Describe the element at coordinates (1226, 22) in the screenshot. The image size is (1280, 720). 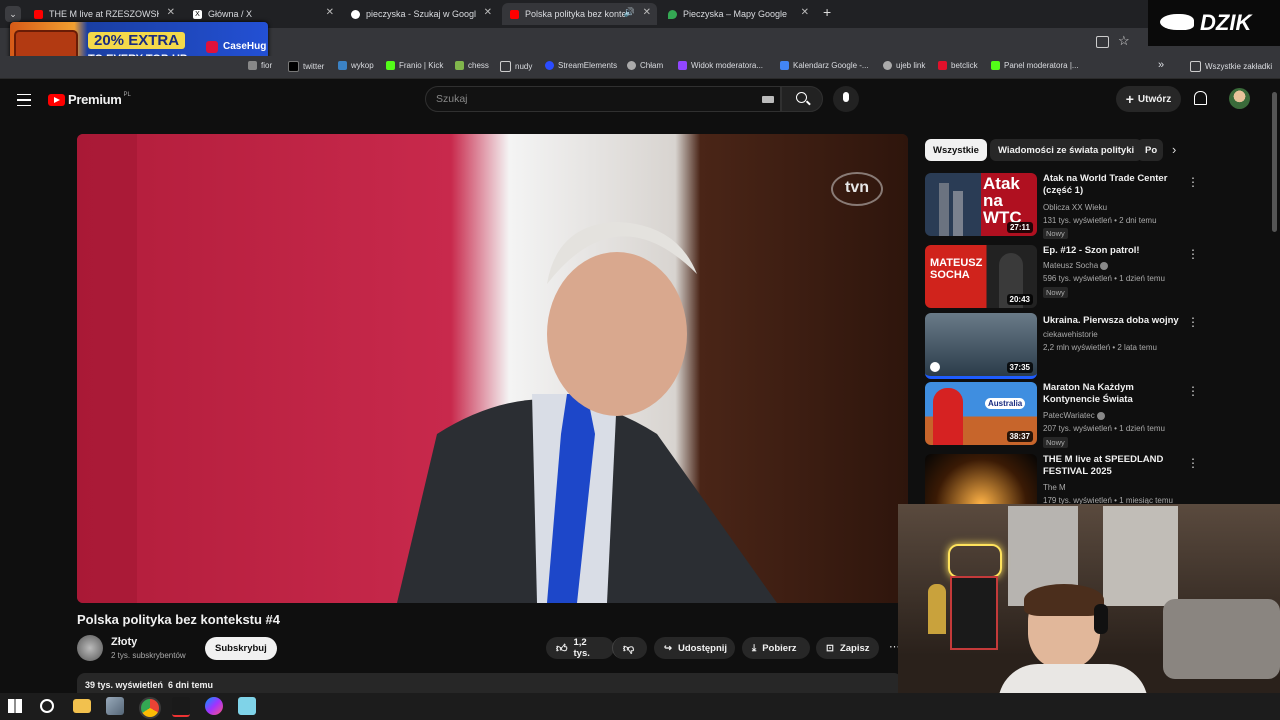
I see `dzik-text: DZIK` at that location.